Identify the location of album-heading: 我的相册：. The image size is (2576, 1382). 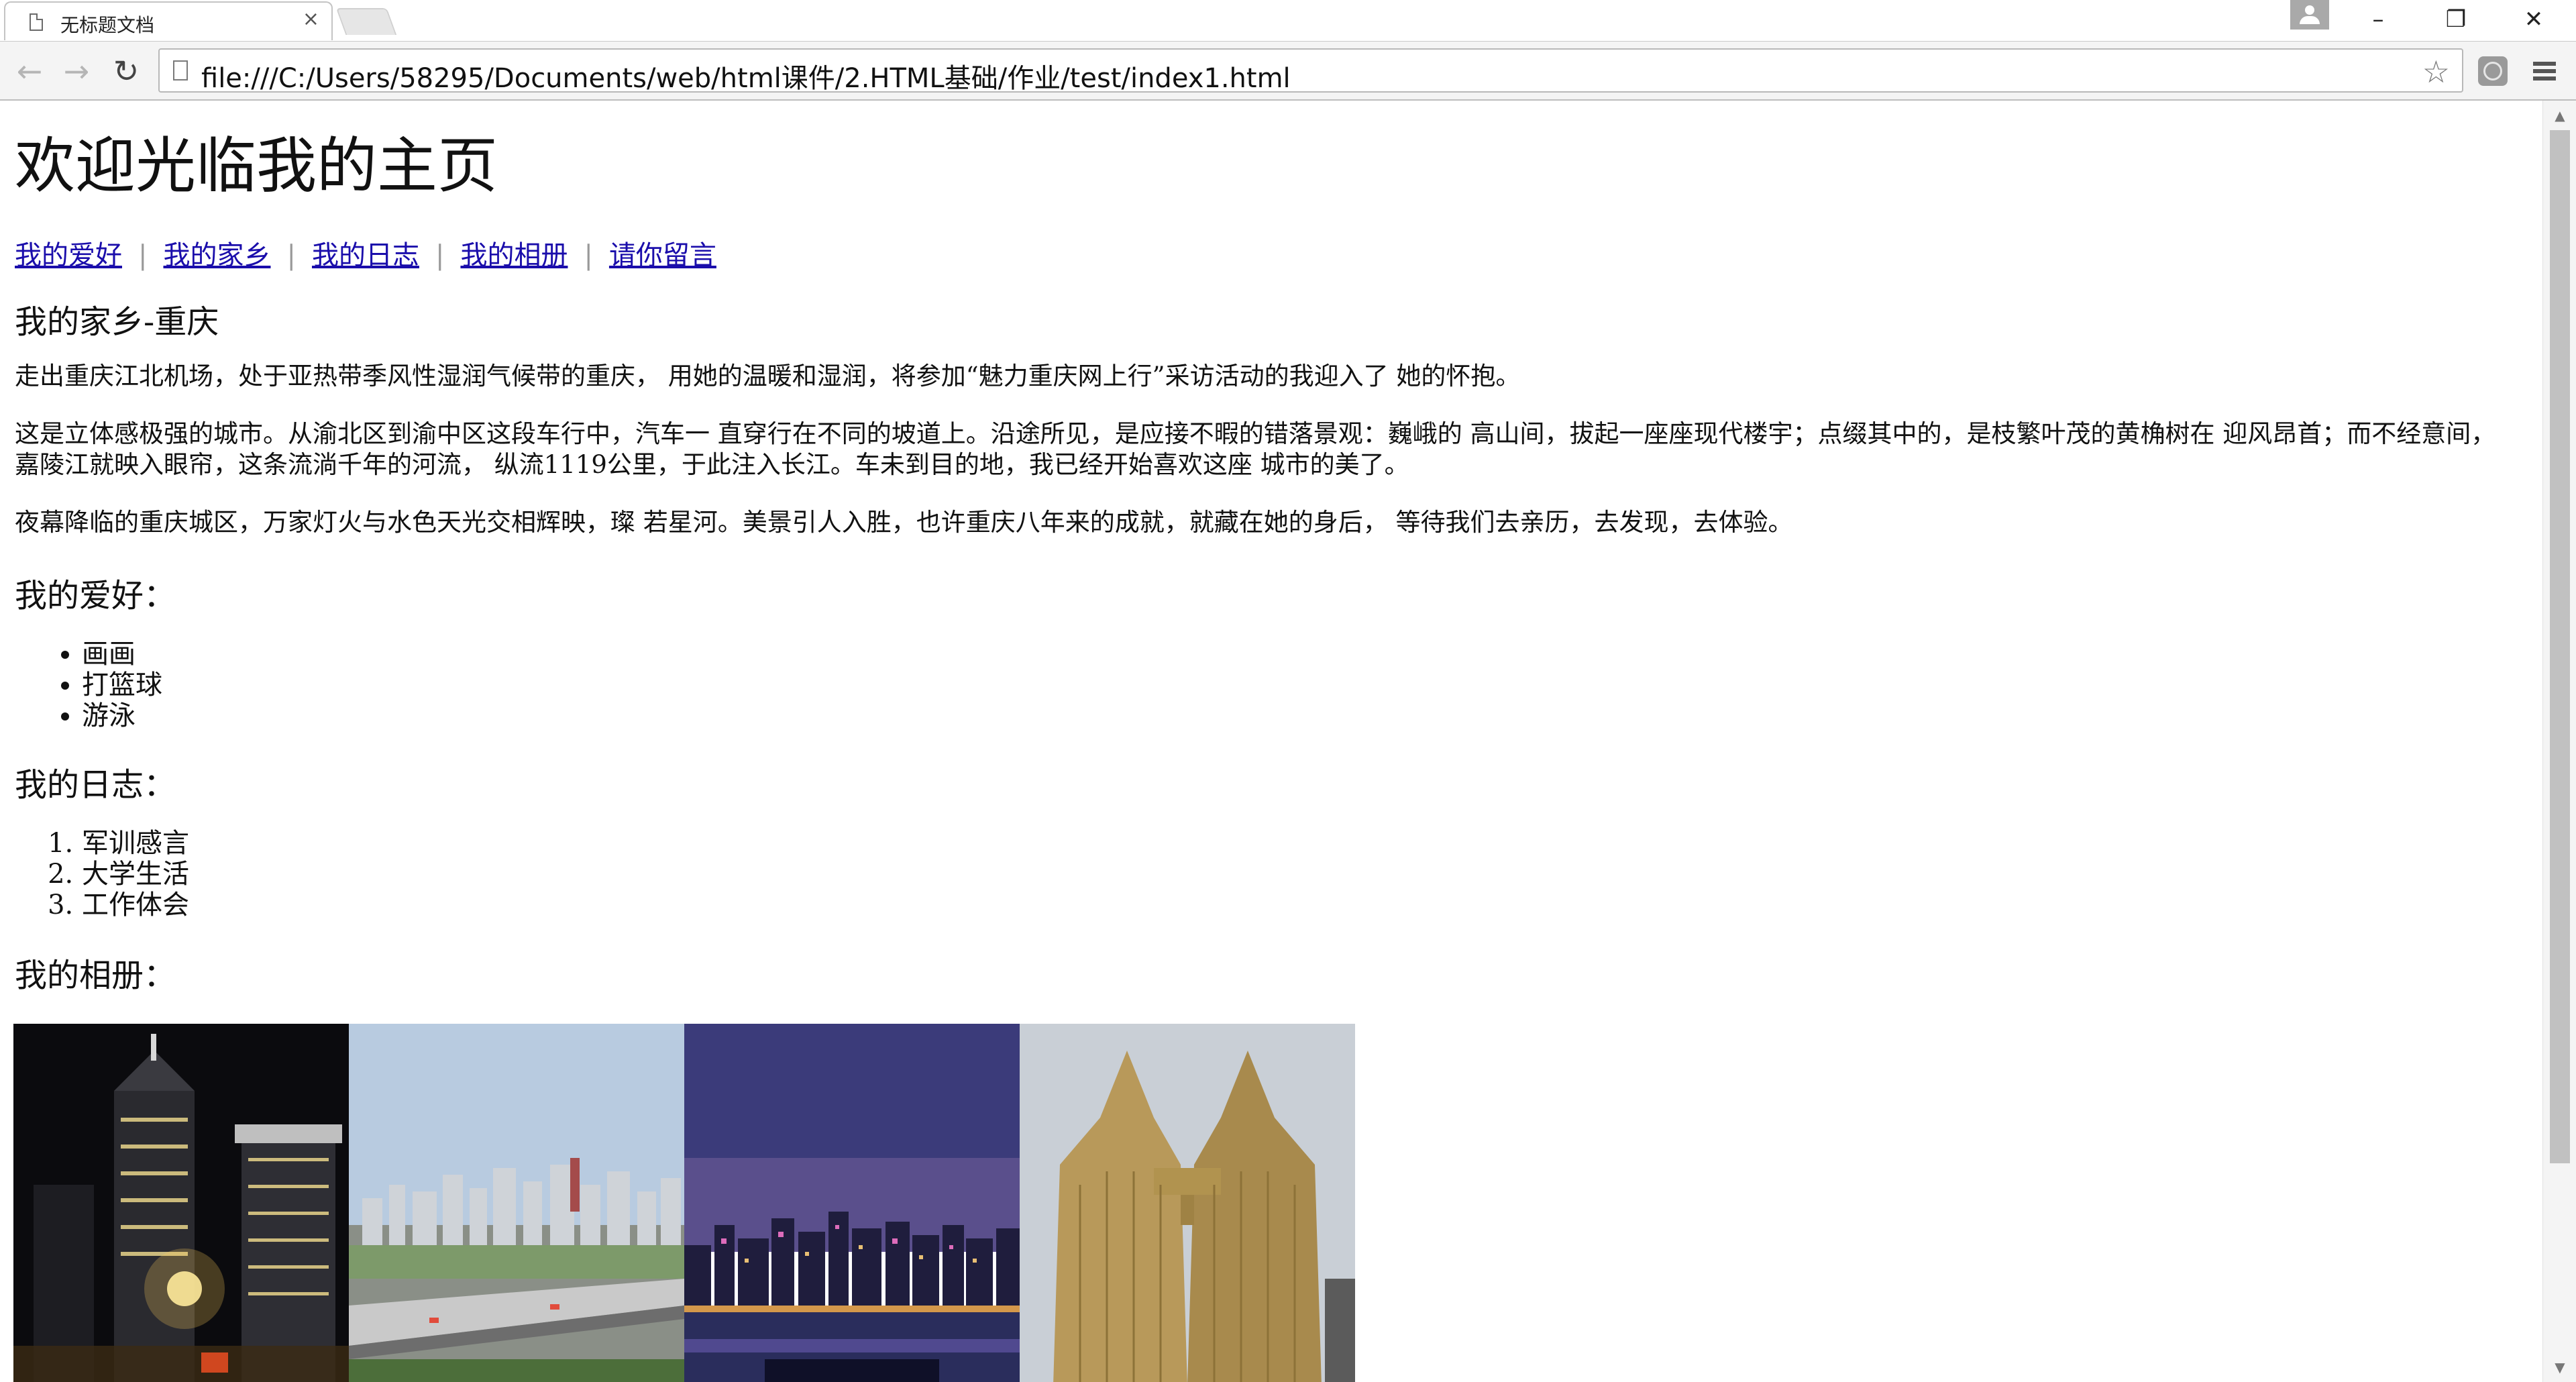
(95, 975).